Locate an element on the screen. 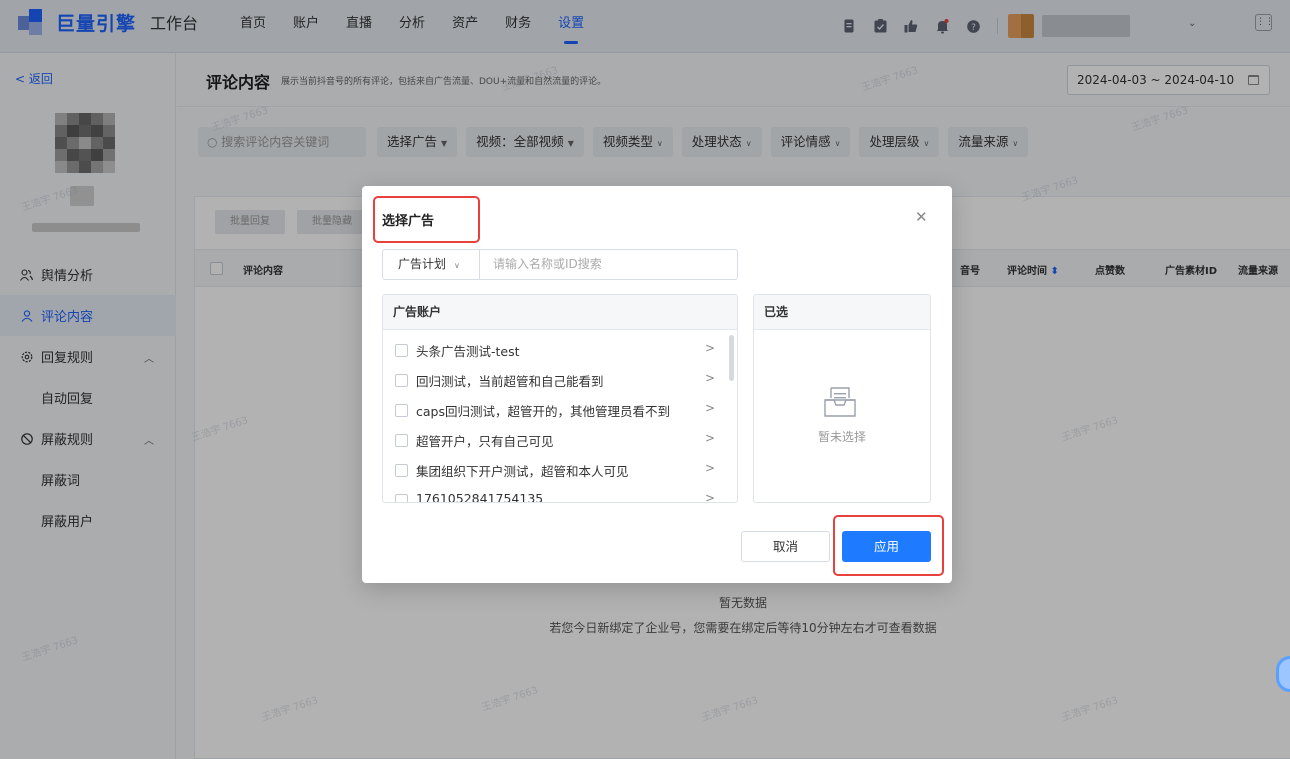  account-name: 1761052841754135 is located at coordinates (480, 497).